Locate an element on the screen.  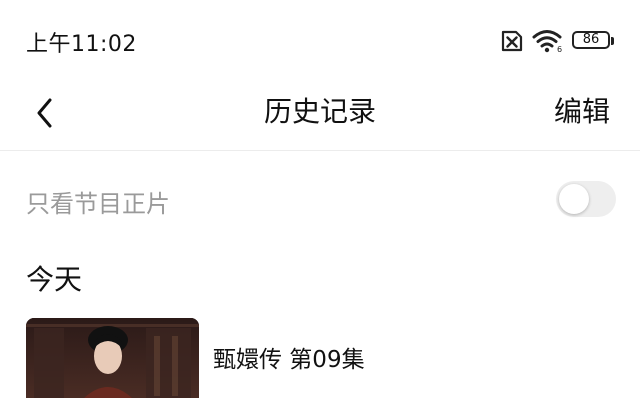
battery-level: 86 is located at coordinates (591, 39).